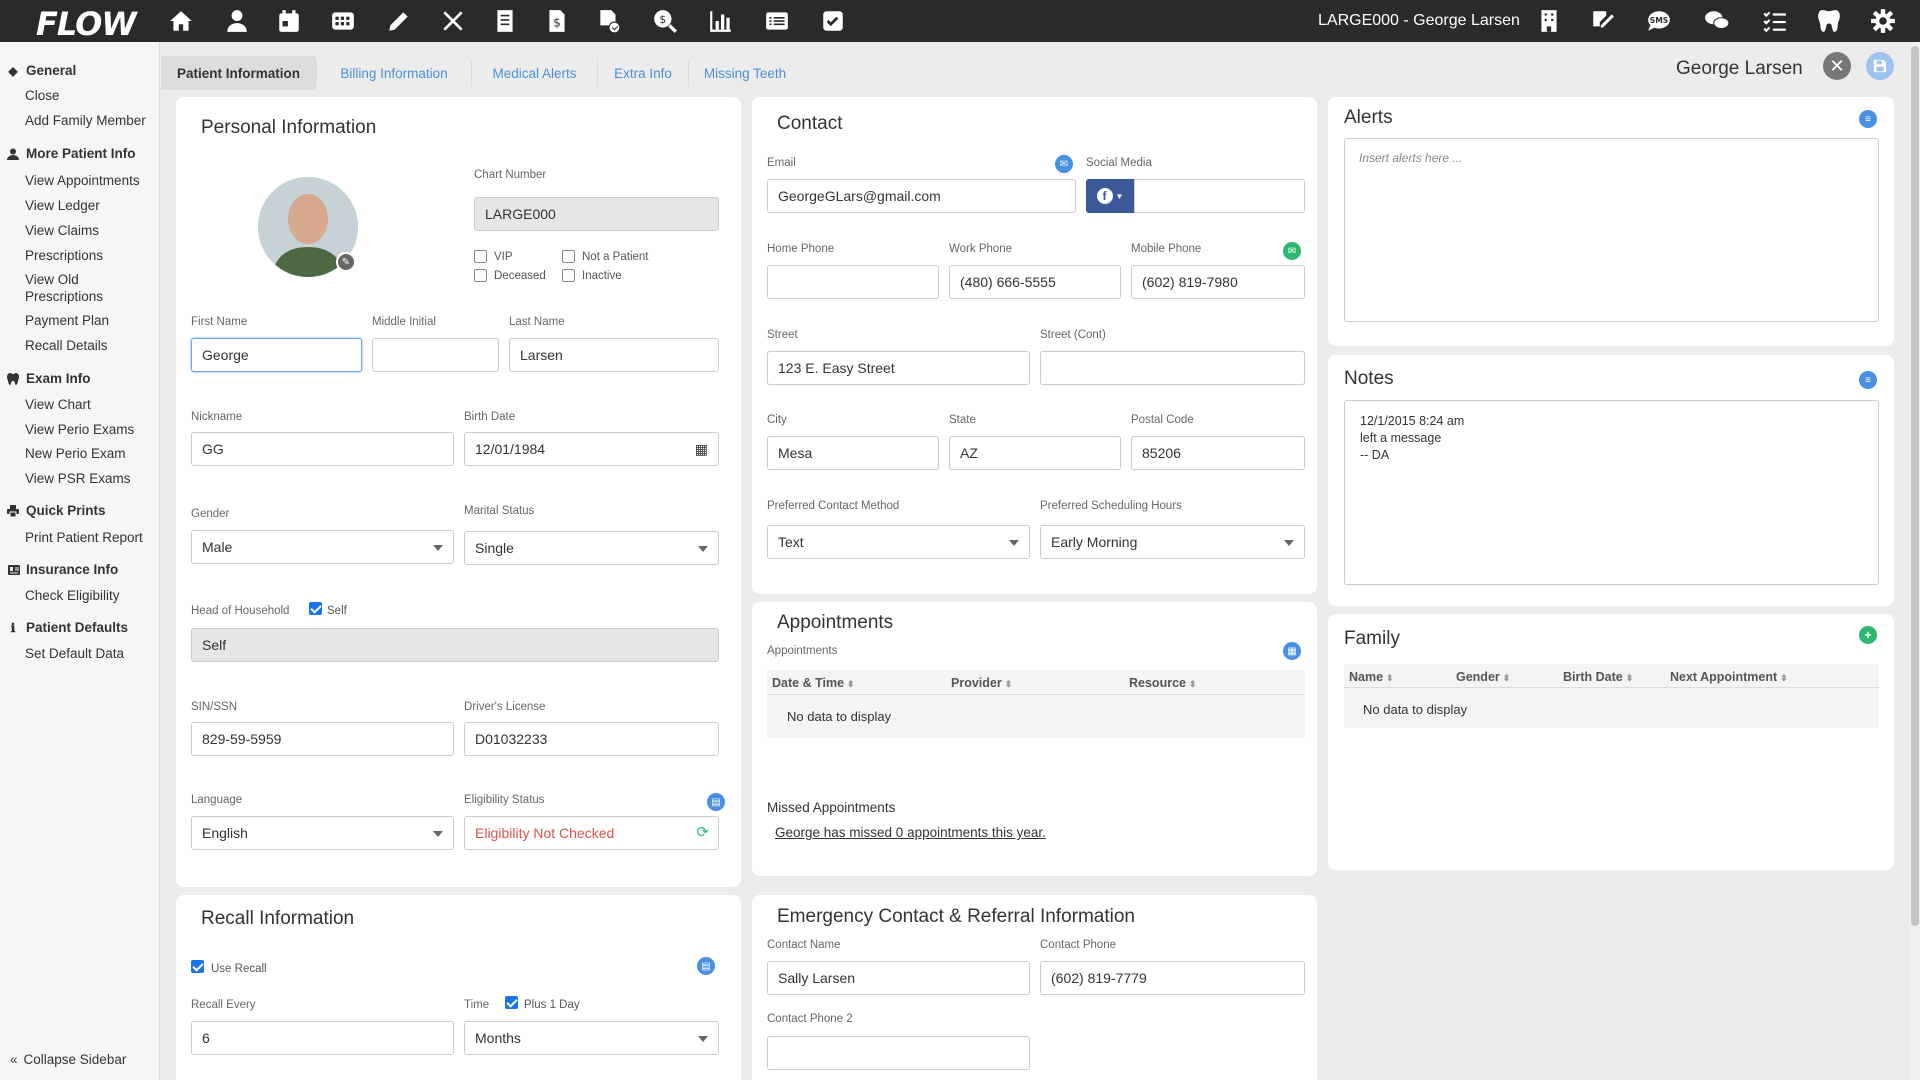 This screenshot has height=1080, width=1920. Describe the element at coordinates (1611, 492) in the screenshot. I see `notes-textarea: 12/1/2015 8:24 am left a message -- DA` at that location.